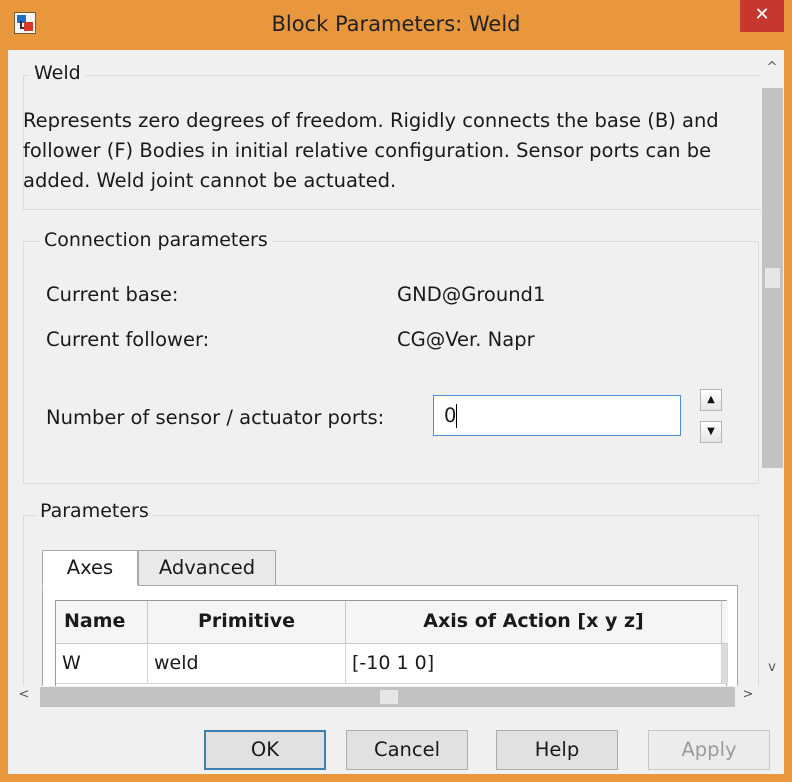  What do you see at coordinates (748, 694) in the screenshot?
I see `scroll-right-icon: >` at bounding box center [748, 694].